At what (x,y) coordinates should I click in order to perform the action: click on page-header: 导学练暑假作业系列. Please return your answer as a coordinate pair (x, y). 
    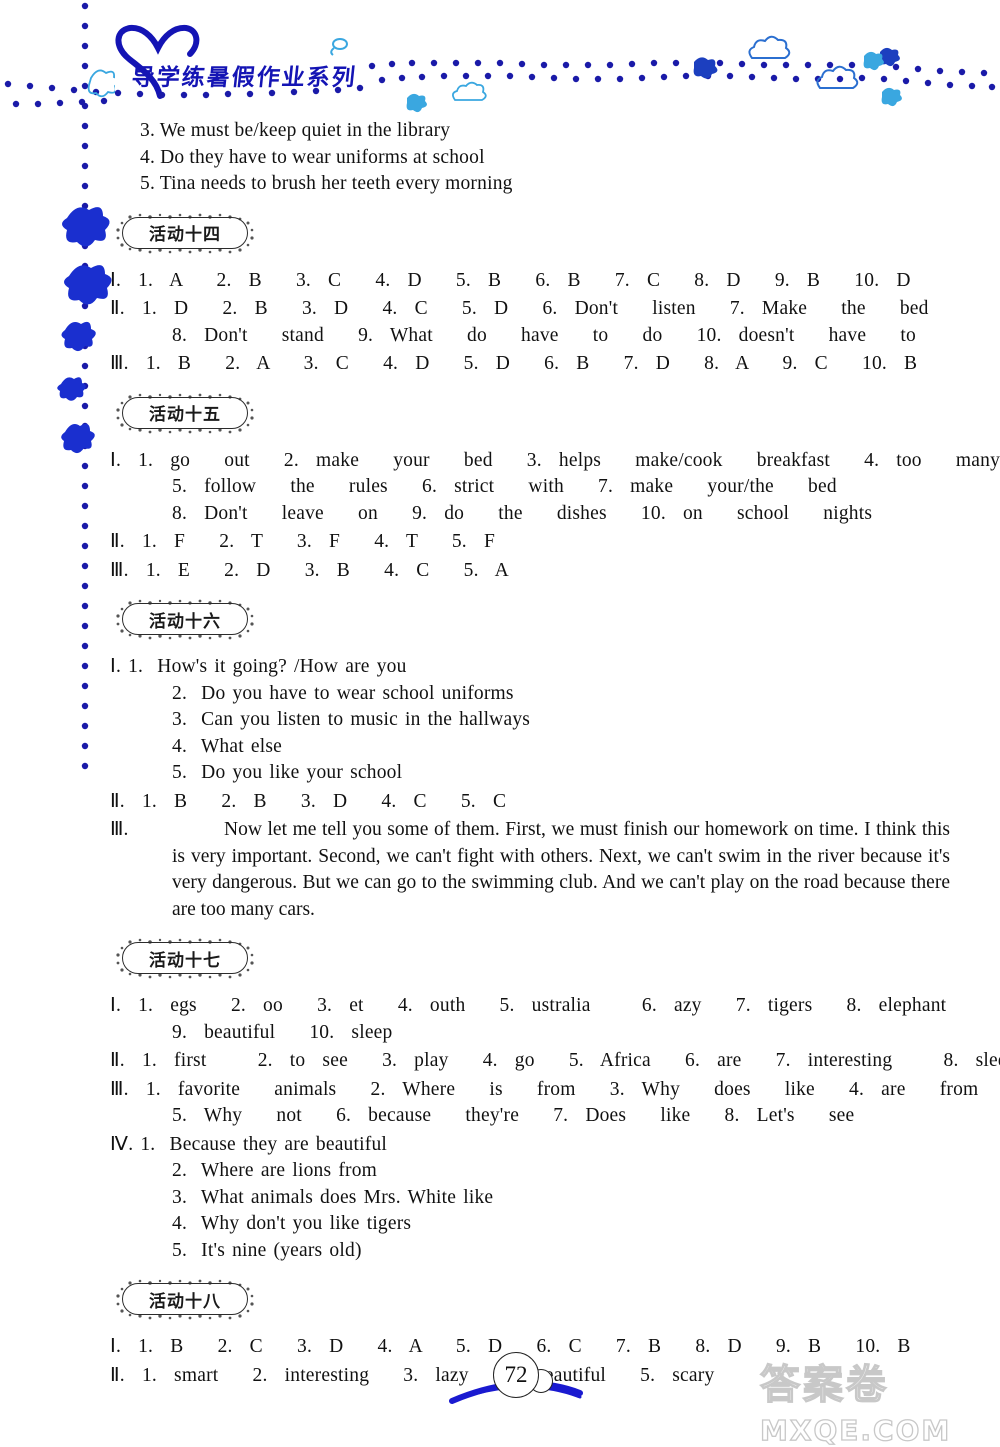
    Looking at the image, I should click on (500, 60).